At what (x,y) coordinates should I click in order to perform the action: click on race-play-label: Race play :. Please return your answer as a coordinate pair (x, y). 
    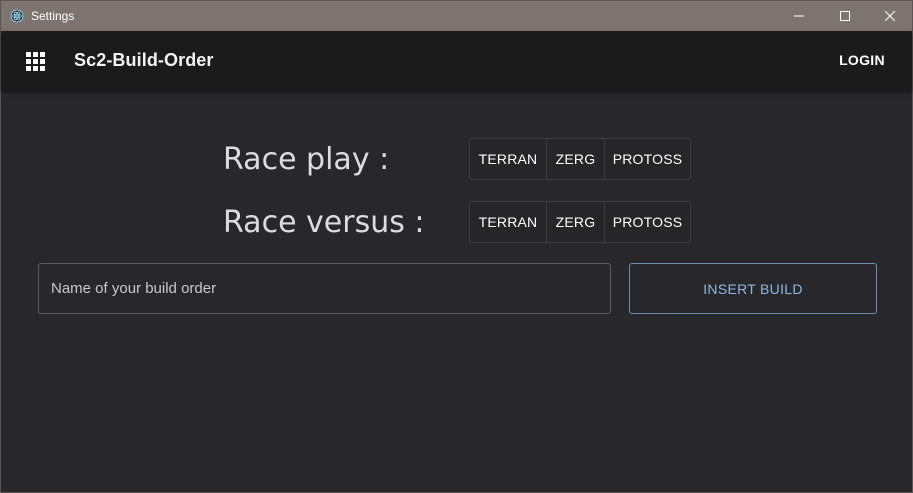
    Looking at the image, I should click on (306, 159).